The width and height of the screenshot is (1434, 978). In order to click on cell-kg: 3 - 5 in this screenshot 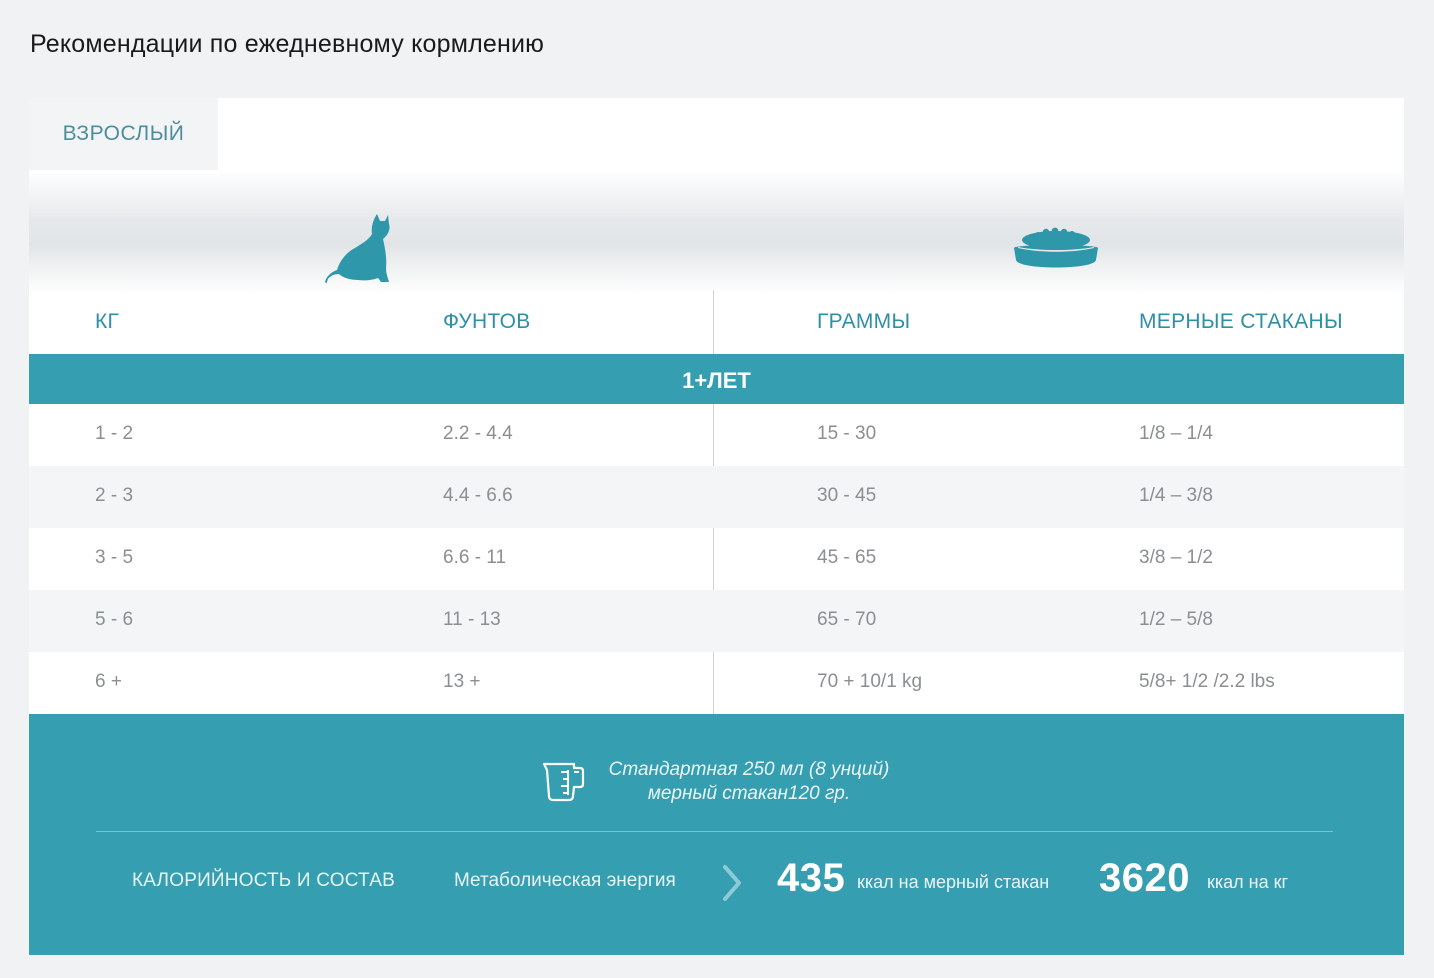, I will do `click(114, 557)`.